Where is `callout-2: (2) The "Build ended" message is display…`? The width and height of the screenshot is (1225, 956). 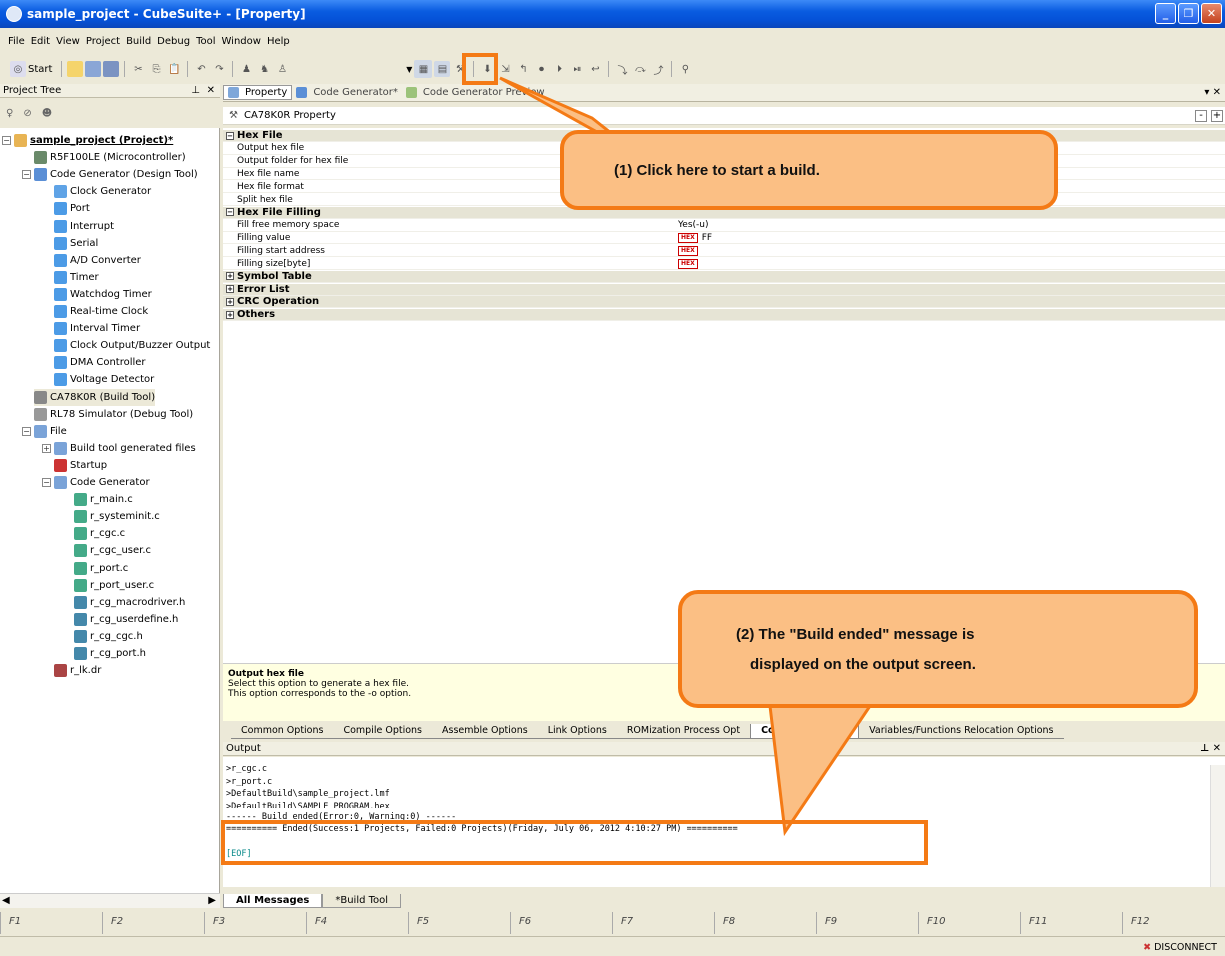 callout-2: (2) The "Build ended" message is display… is located at coordinates (938, 649).